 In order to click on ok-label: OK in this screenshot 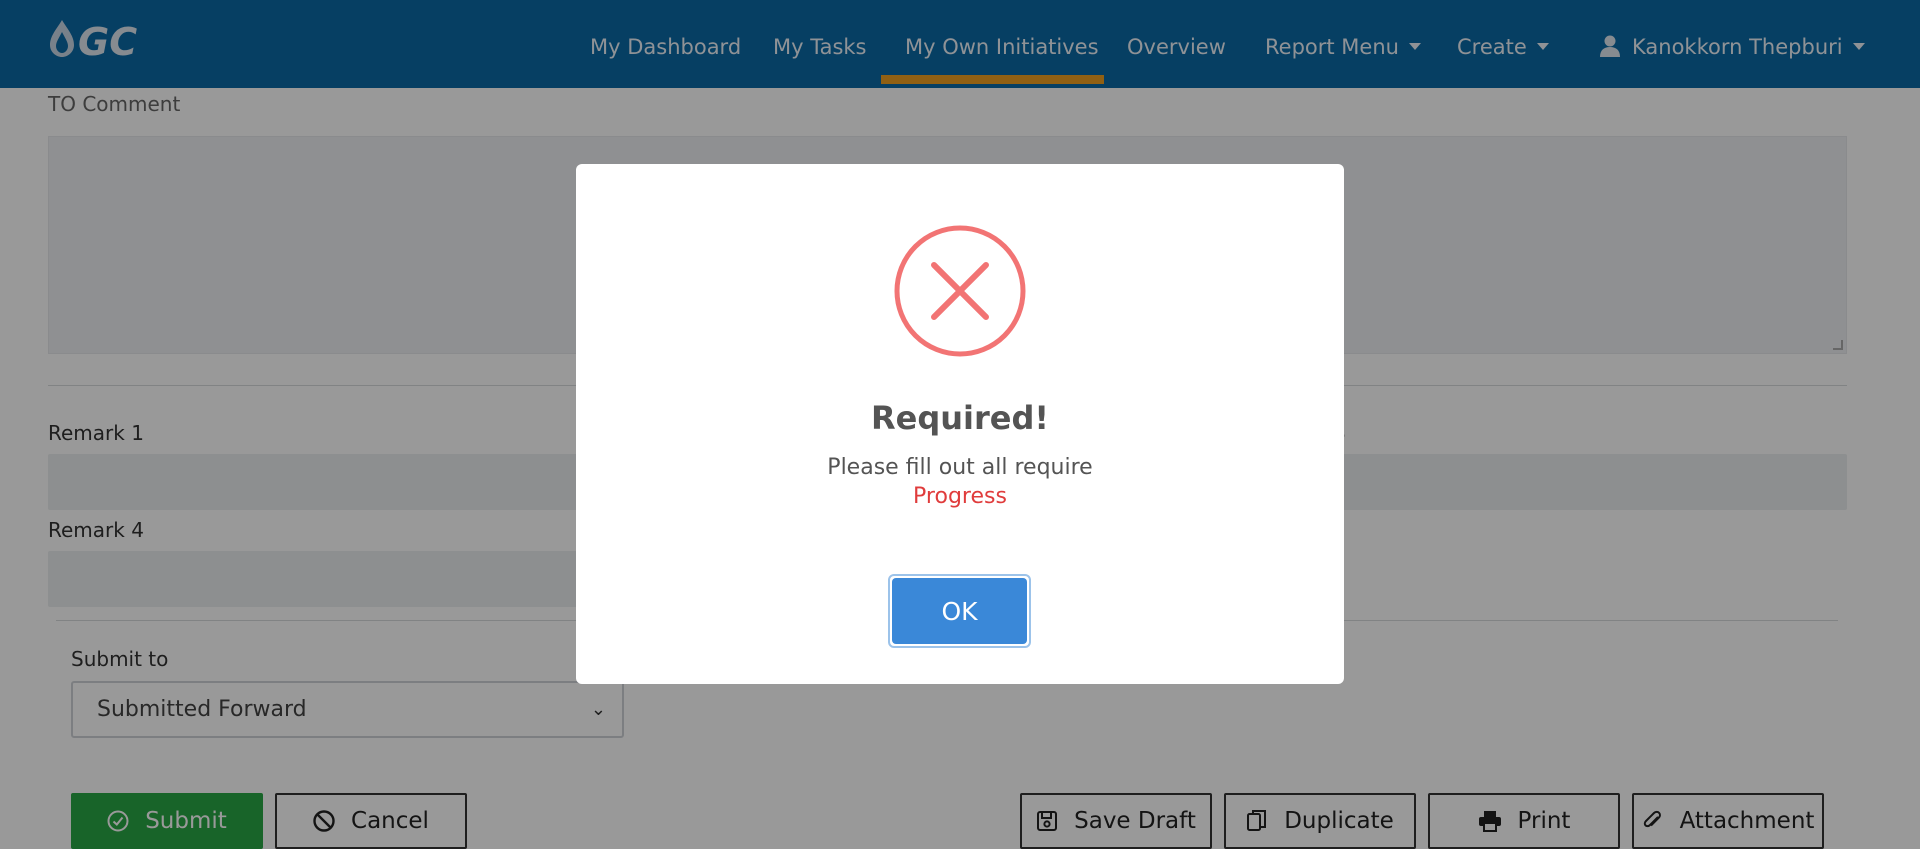, I will do `click(959, 611)`.